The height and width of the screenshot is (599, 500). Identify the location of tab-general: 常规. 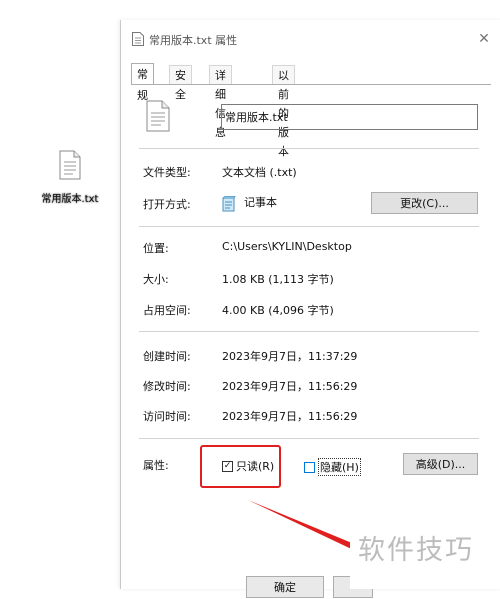
(142, 82).